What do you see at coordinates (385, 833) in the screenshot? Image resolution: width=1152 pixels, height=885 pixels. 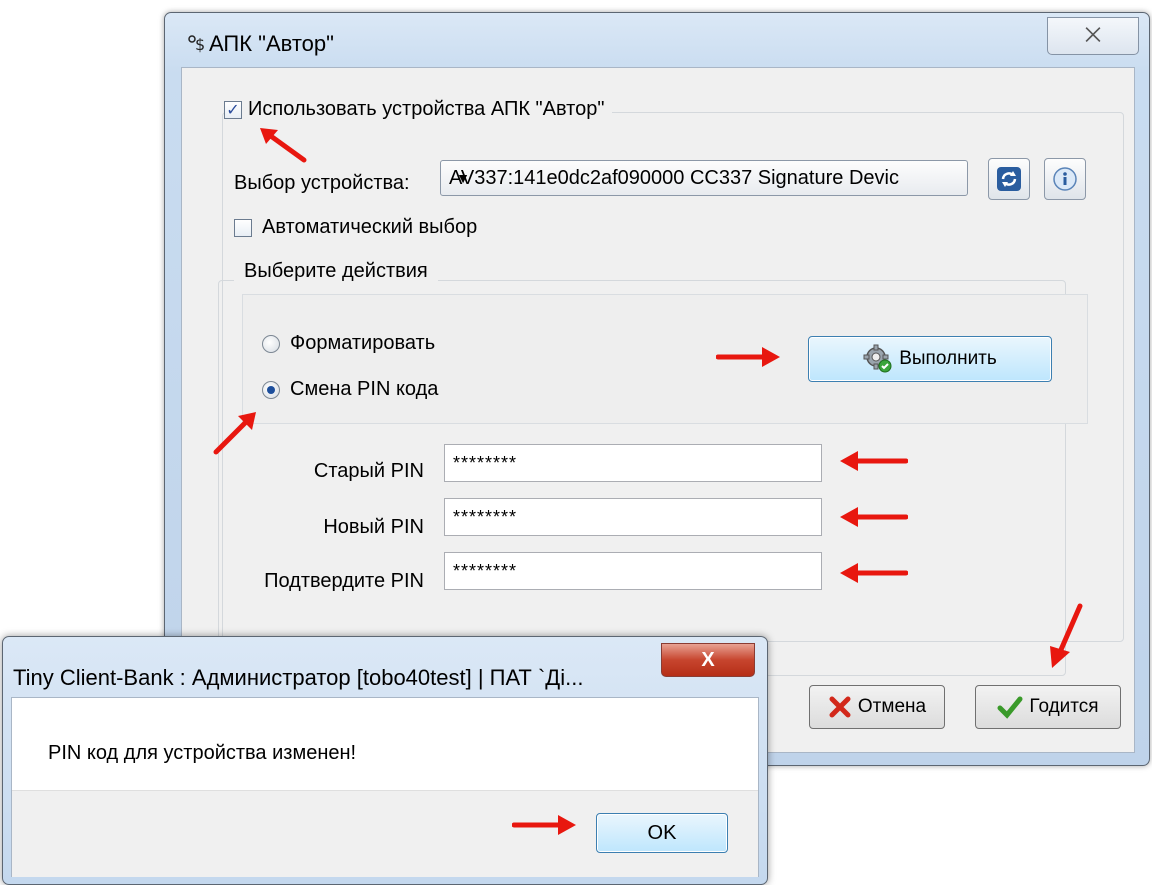 I see `message-box-footer: OK` at bounding box center [385, 833].